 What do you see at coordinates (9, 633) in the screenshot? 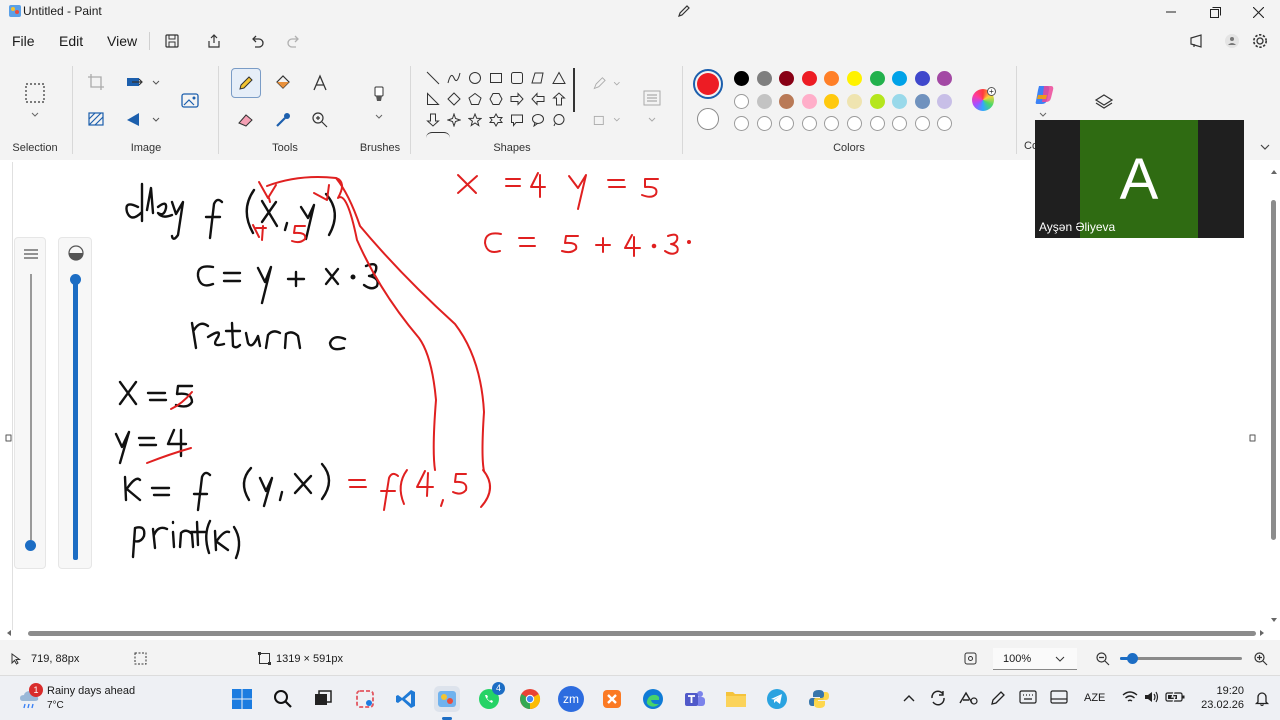
I see `scroll-left-icon` at bounding box center [9, 633].